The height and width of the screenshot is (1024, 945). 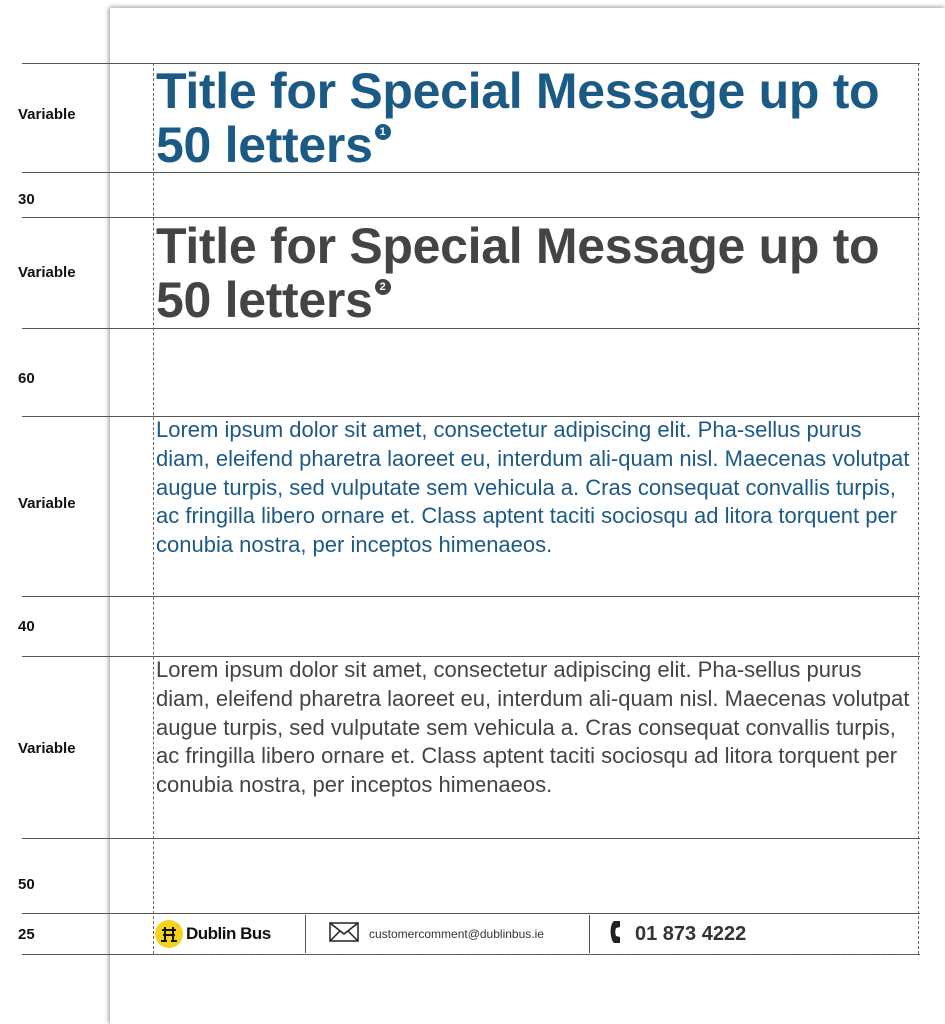 What do you see at coordinates (616, 934) in the screenshot?
I see `phone-icon` at bounding box center [616, 934].